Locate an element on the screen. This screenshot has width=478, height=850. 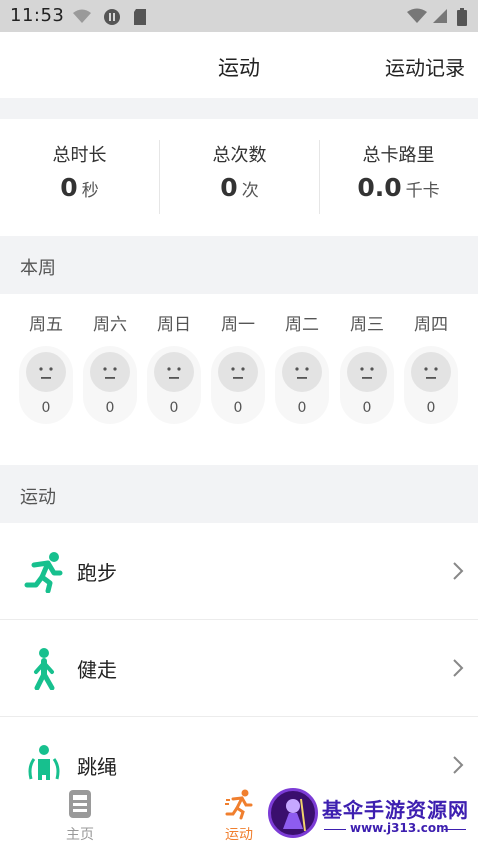
tab-home: 主页 is located at coordinates (80, 816).